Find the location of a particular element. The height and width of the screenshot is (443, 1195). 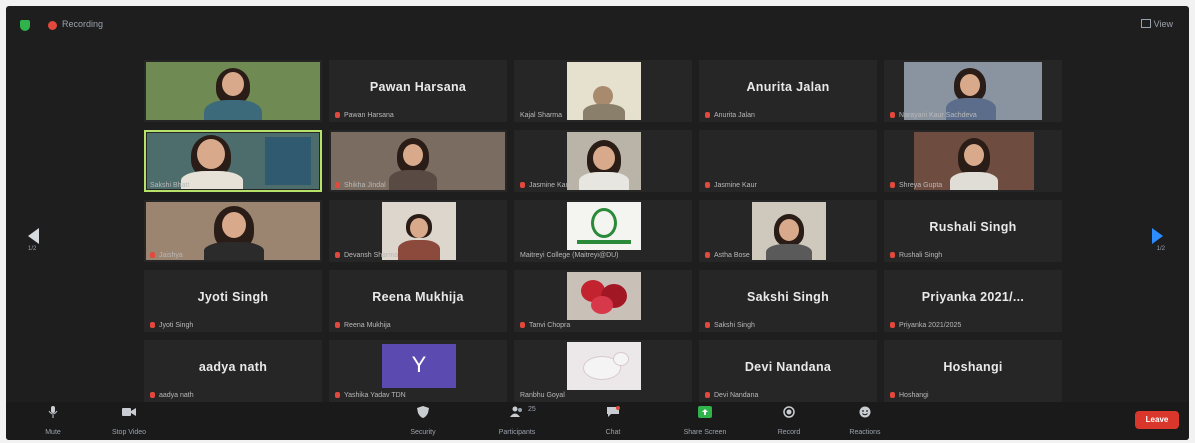

security-label: Security is located at coordinates (423, 432).